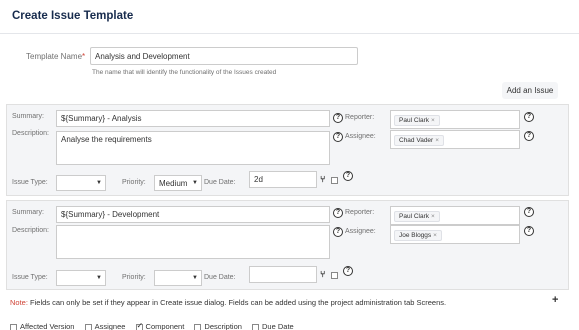  What do you see at coordinates (178, 278) in the screenshot?
I see `priority-select: ▼` at bounding box center [178, 278].